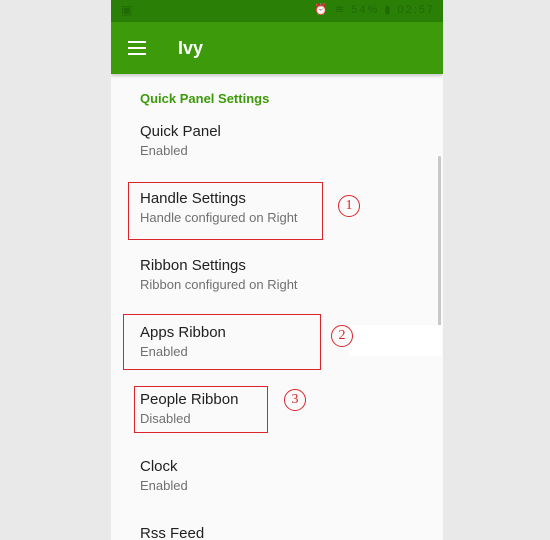 The height and width of the screenshot is (540, 550). What do you see at coordinates (280, 532) in the screenshot?
I see `pref-rss-feed: Rss Feed` at bounding box center [280, 532].